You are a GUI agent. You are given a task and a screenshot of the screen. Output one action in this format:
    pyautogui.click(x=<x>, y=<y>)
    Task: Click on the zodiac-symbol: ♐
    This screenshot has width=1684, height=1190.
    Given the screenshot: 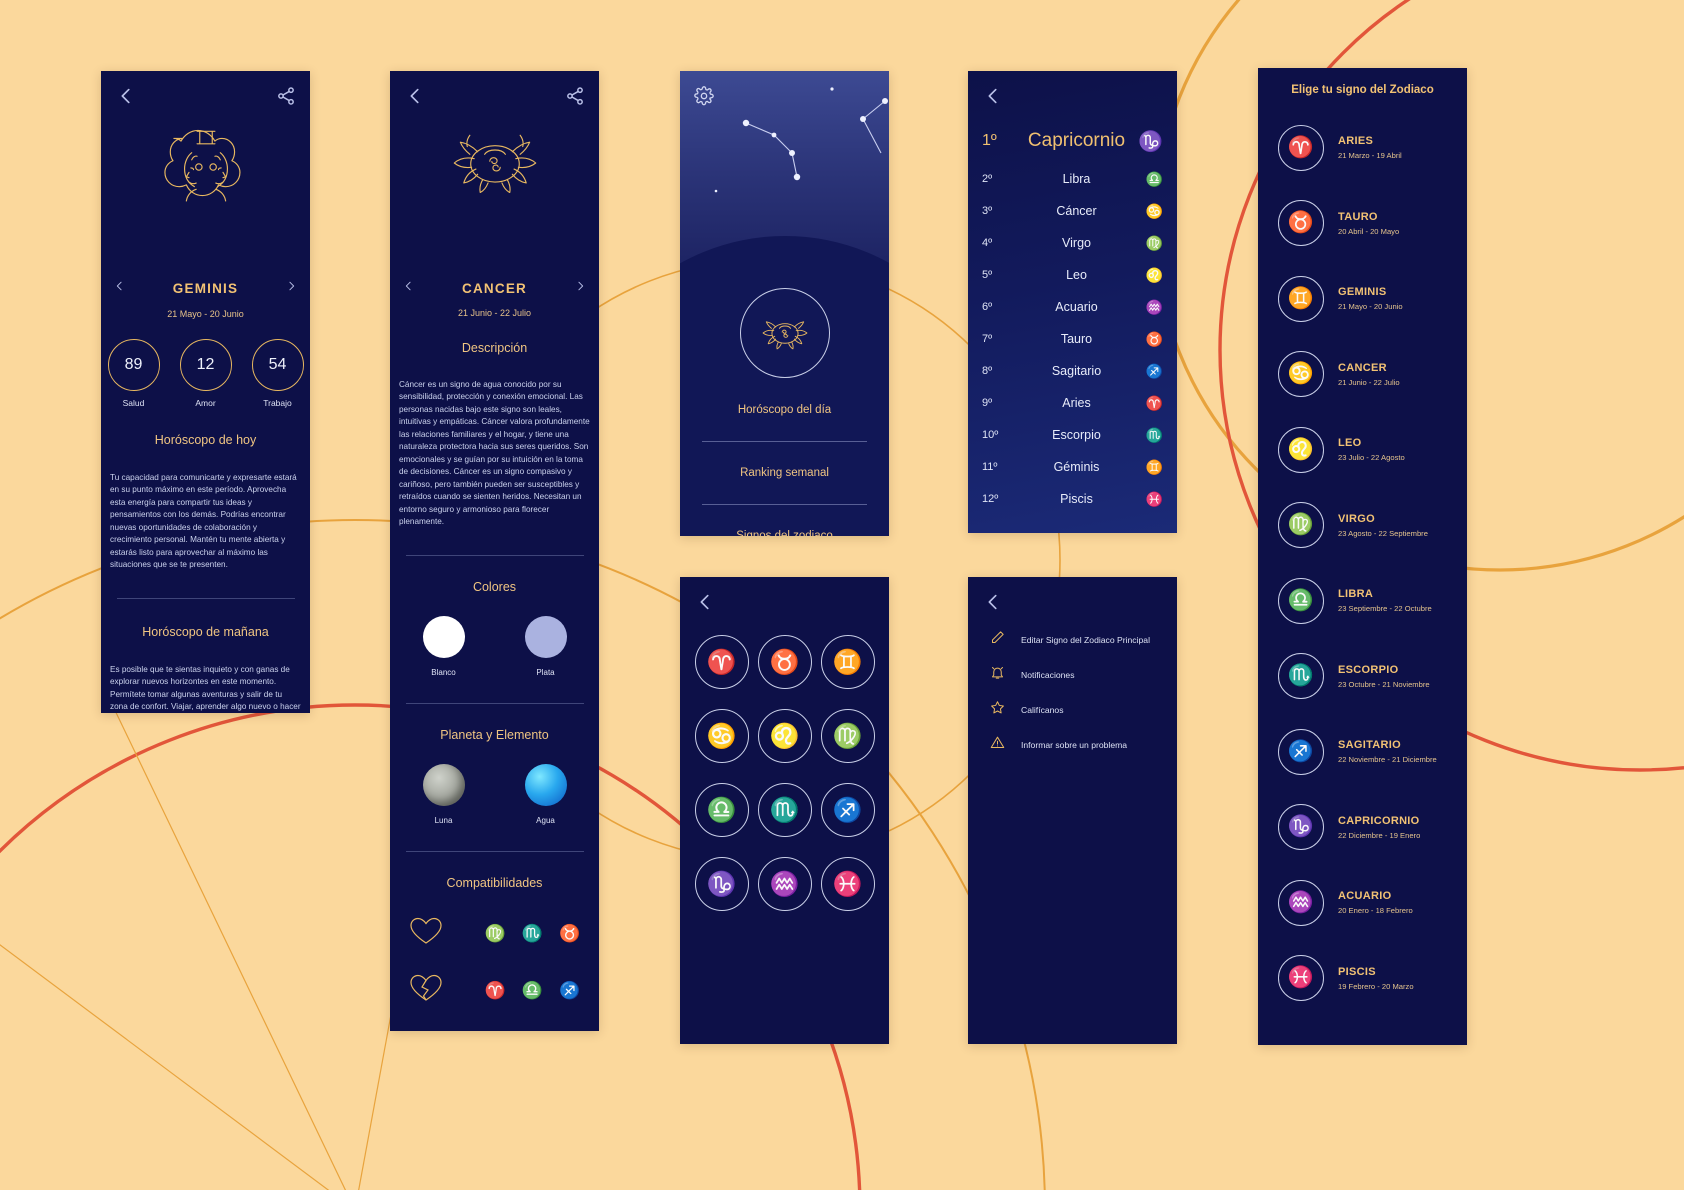 What is the action you would take?
    pyautogui.click(x=847, y=810)
    